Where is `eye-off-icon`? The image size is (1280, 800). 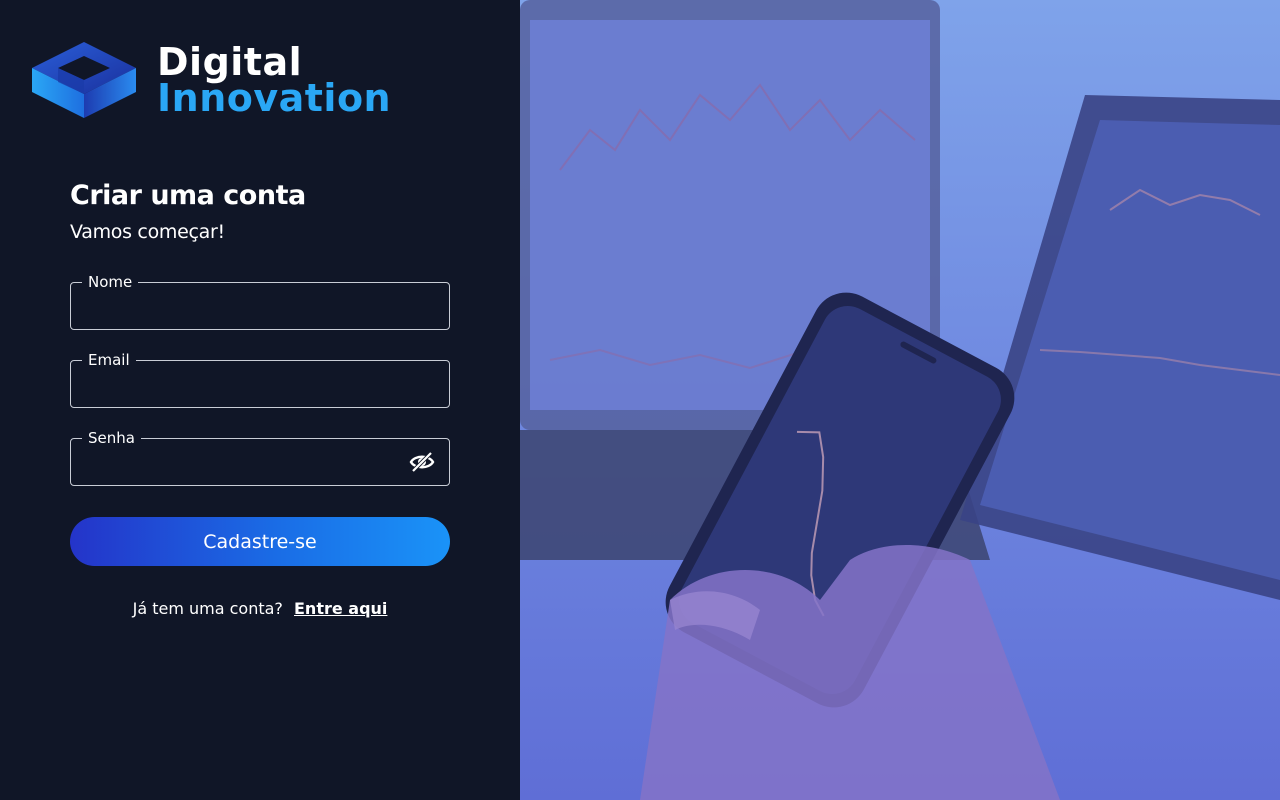
eye-off-icon is located at coordinates (422, 462).